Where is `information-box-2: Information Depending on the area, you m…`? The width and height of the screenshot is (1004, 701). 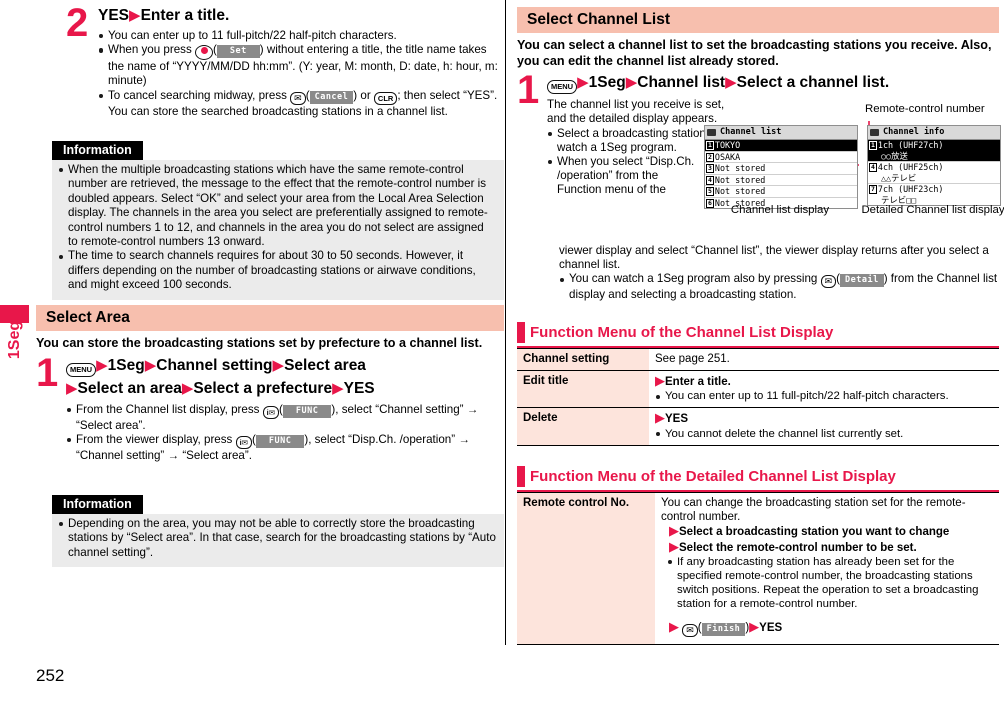
information-box-2: Information Depending on the area, you m… is located at coordinates (278, 531).